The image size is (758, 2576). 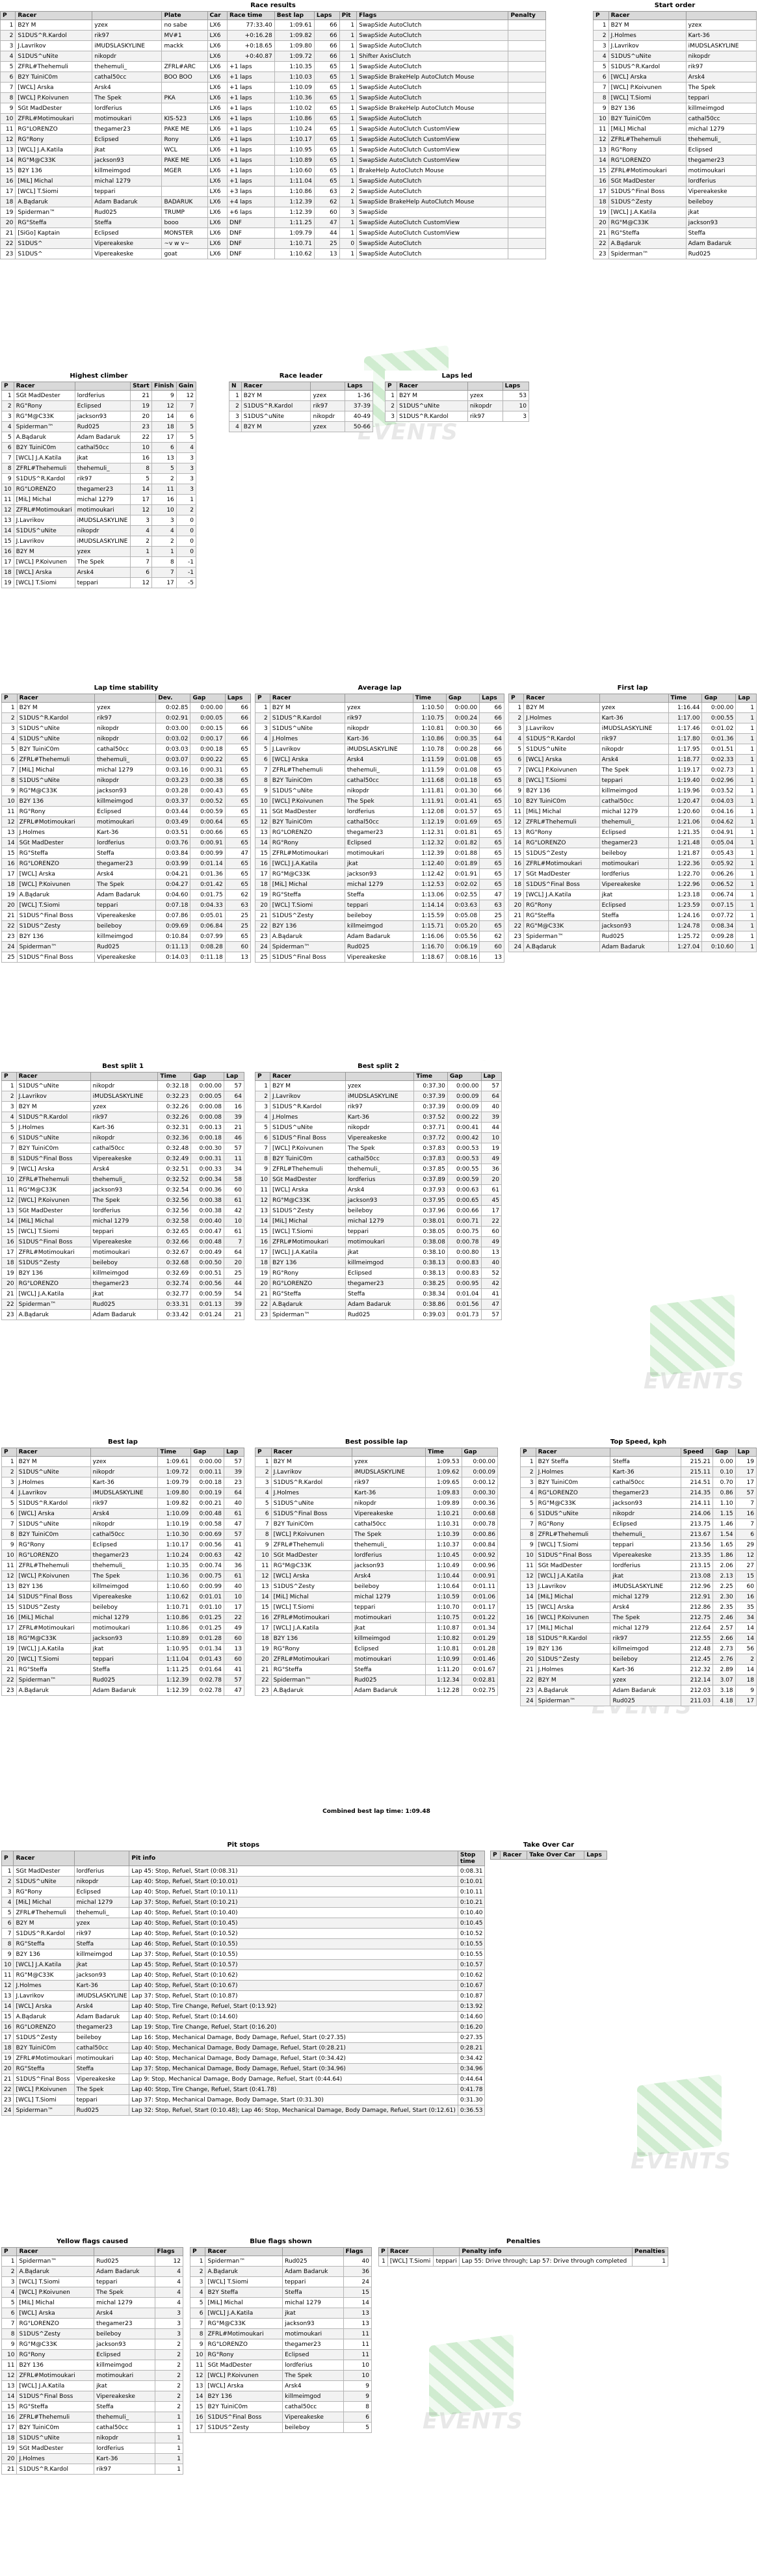 What do you see at coordinates (124, 1556) in the screenshot?
I see `table-cell: thegamer23` at bounding box center [124, 1556].